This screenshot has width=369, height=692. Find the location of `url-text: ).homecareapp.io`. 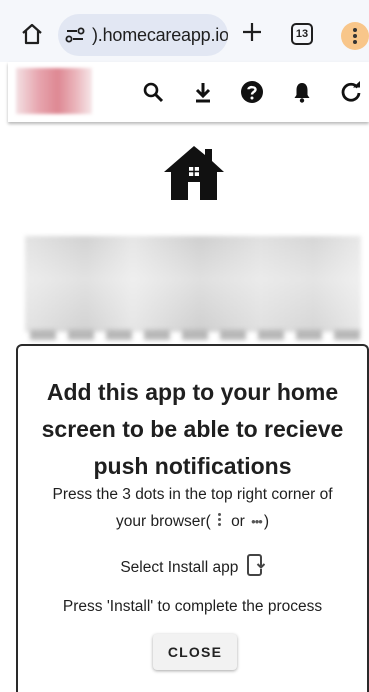

url-text: ).homecareapp.io is located at coordinates (160, 35).